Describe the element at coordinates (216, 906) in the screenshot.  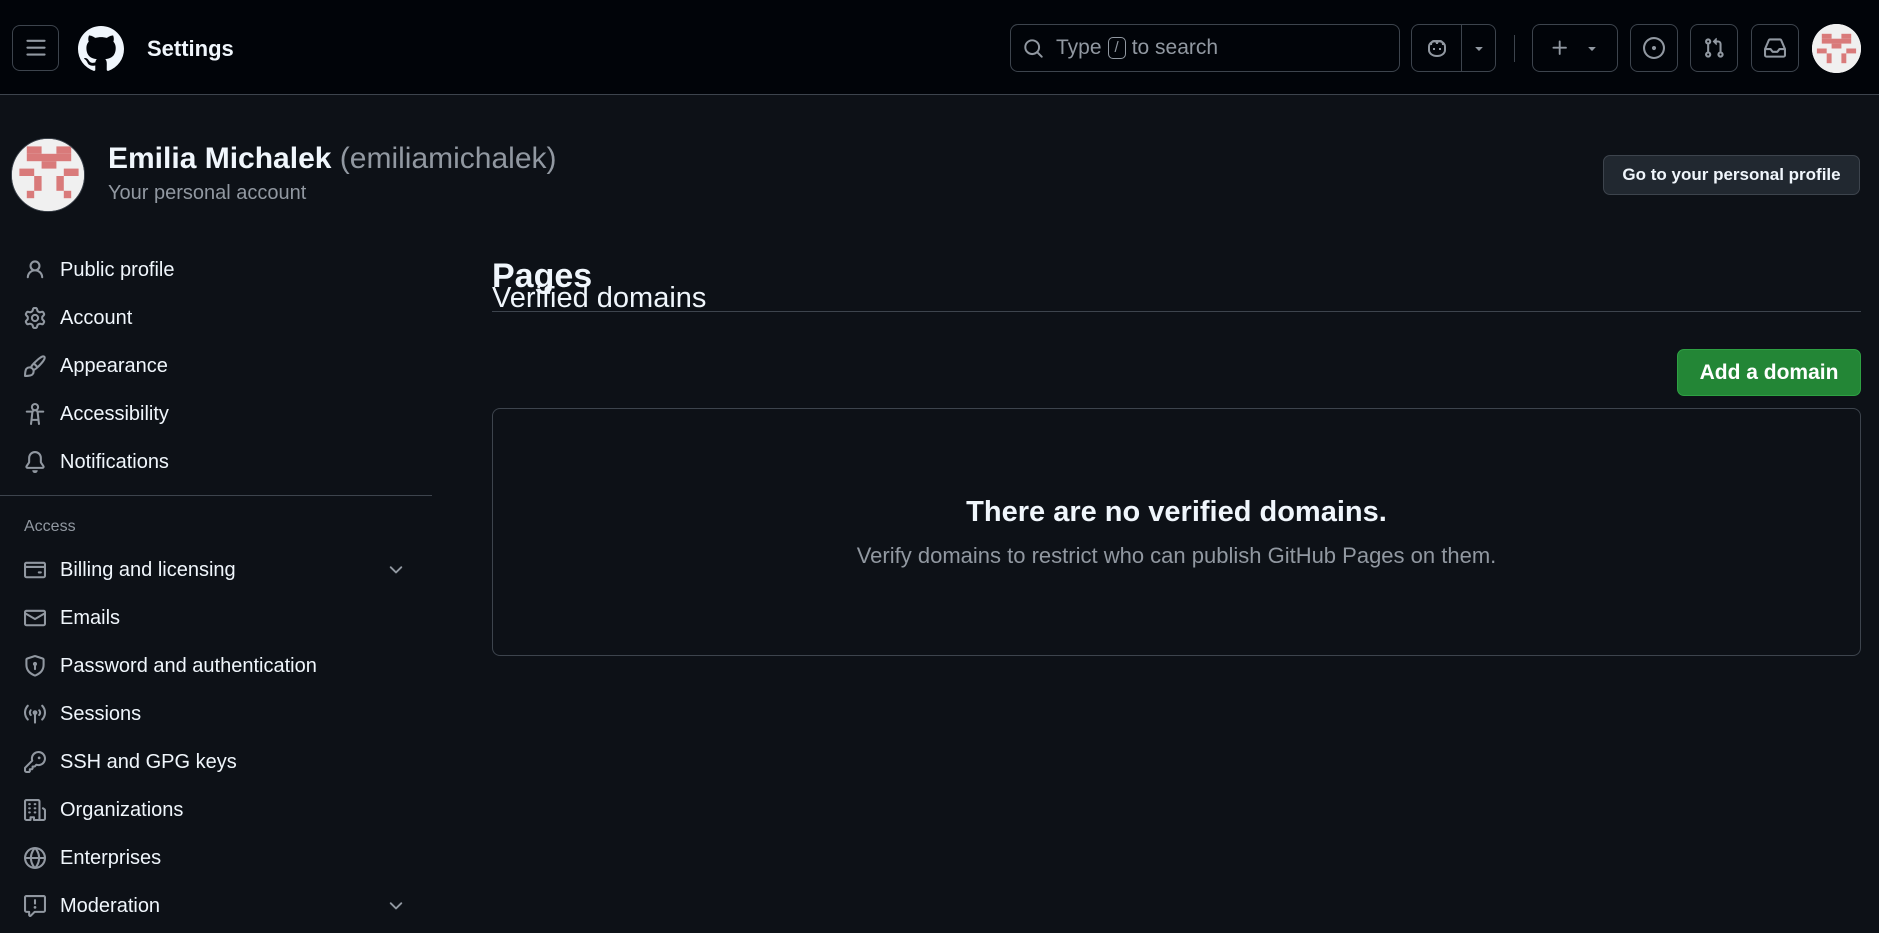
I see `sidebar-item-moderation: Moderation` at that location.